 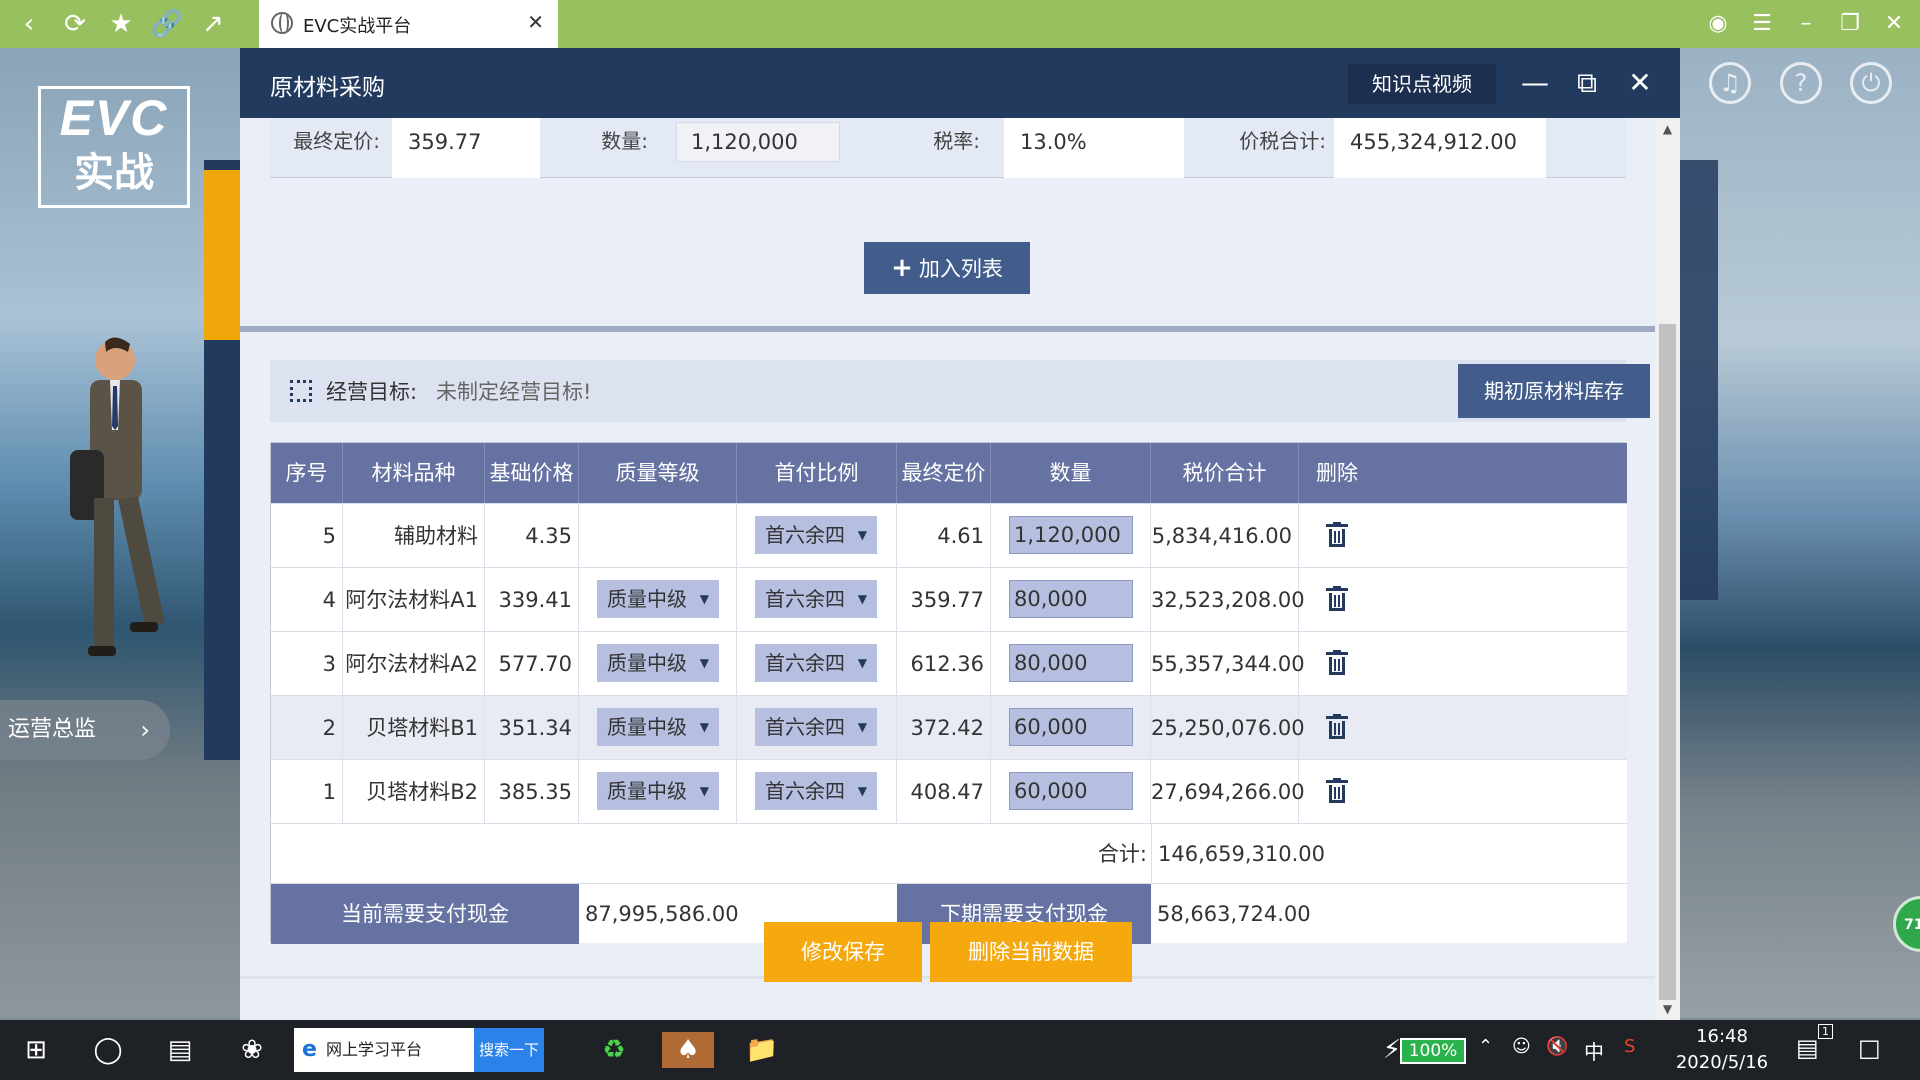 What do you see at coordinates (1122, 854) in the screenshot?
I see `sum-label: 合计:` at bounding box center [1122, 854].